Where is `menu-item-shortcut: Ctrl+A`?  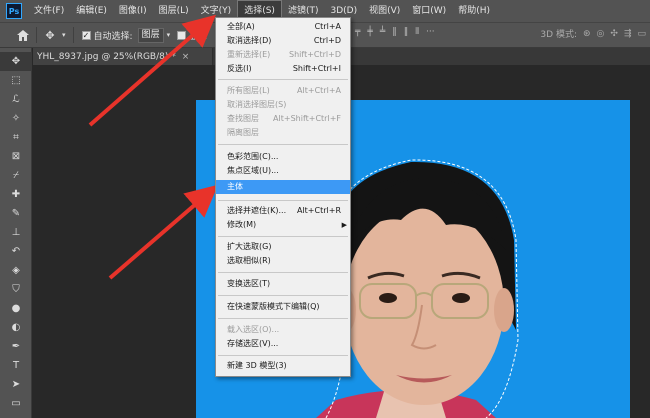 menu-item-shortcut: Ctrl+A is located at coordinates (327, 26).